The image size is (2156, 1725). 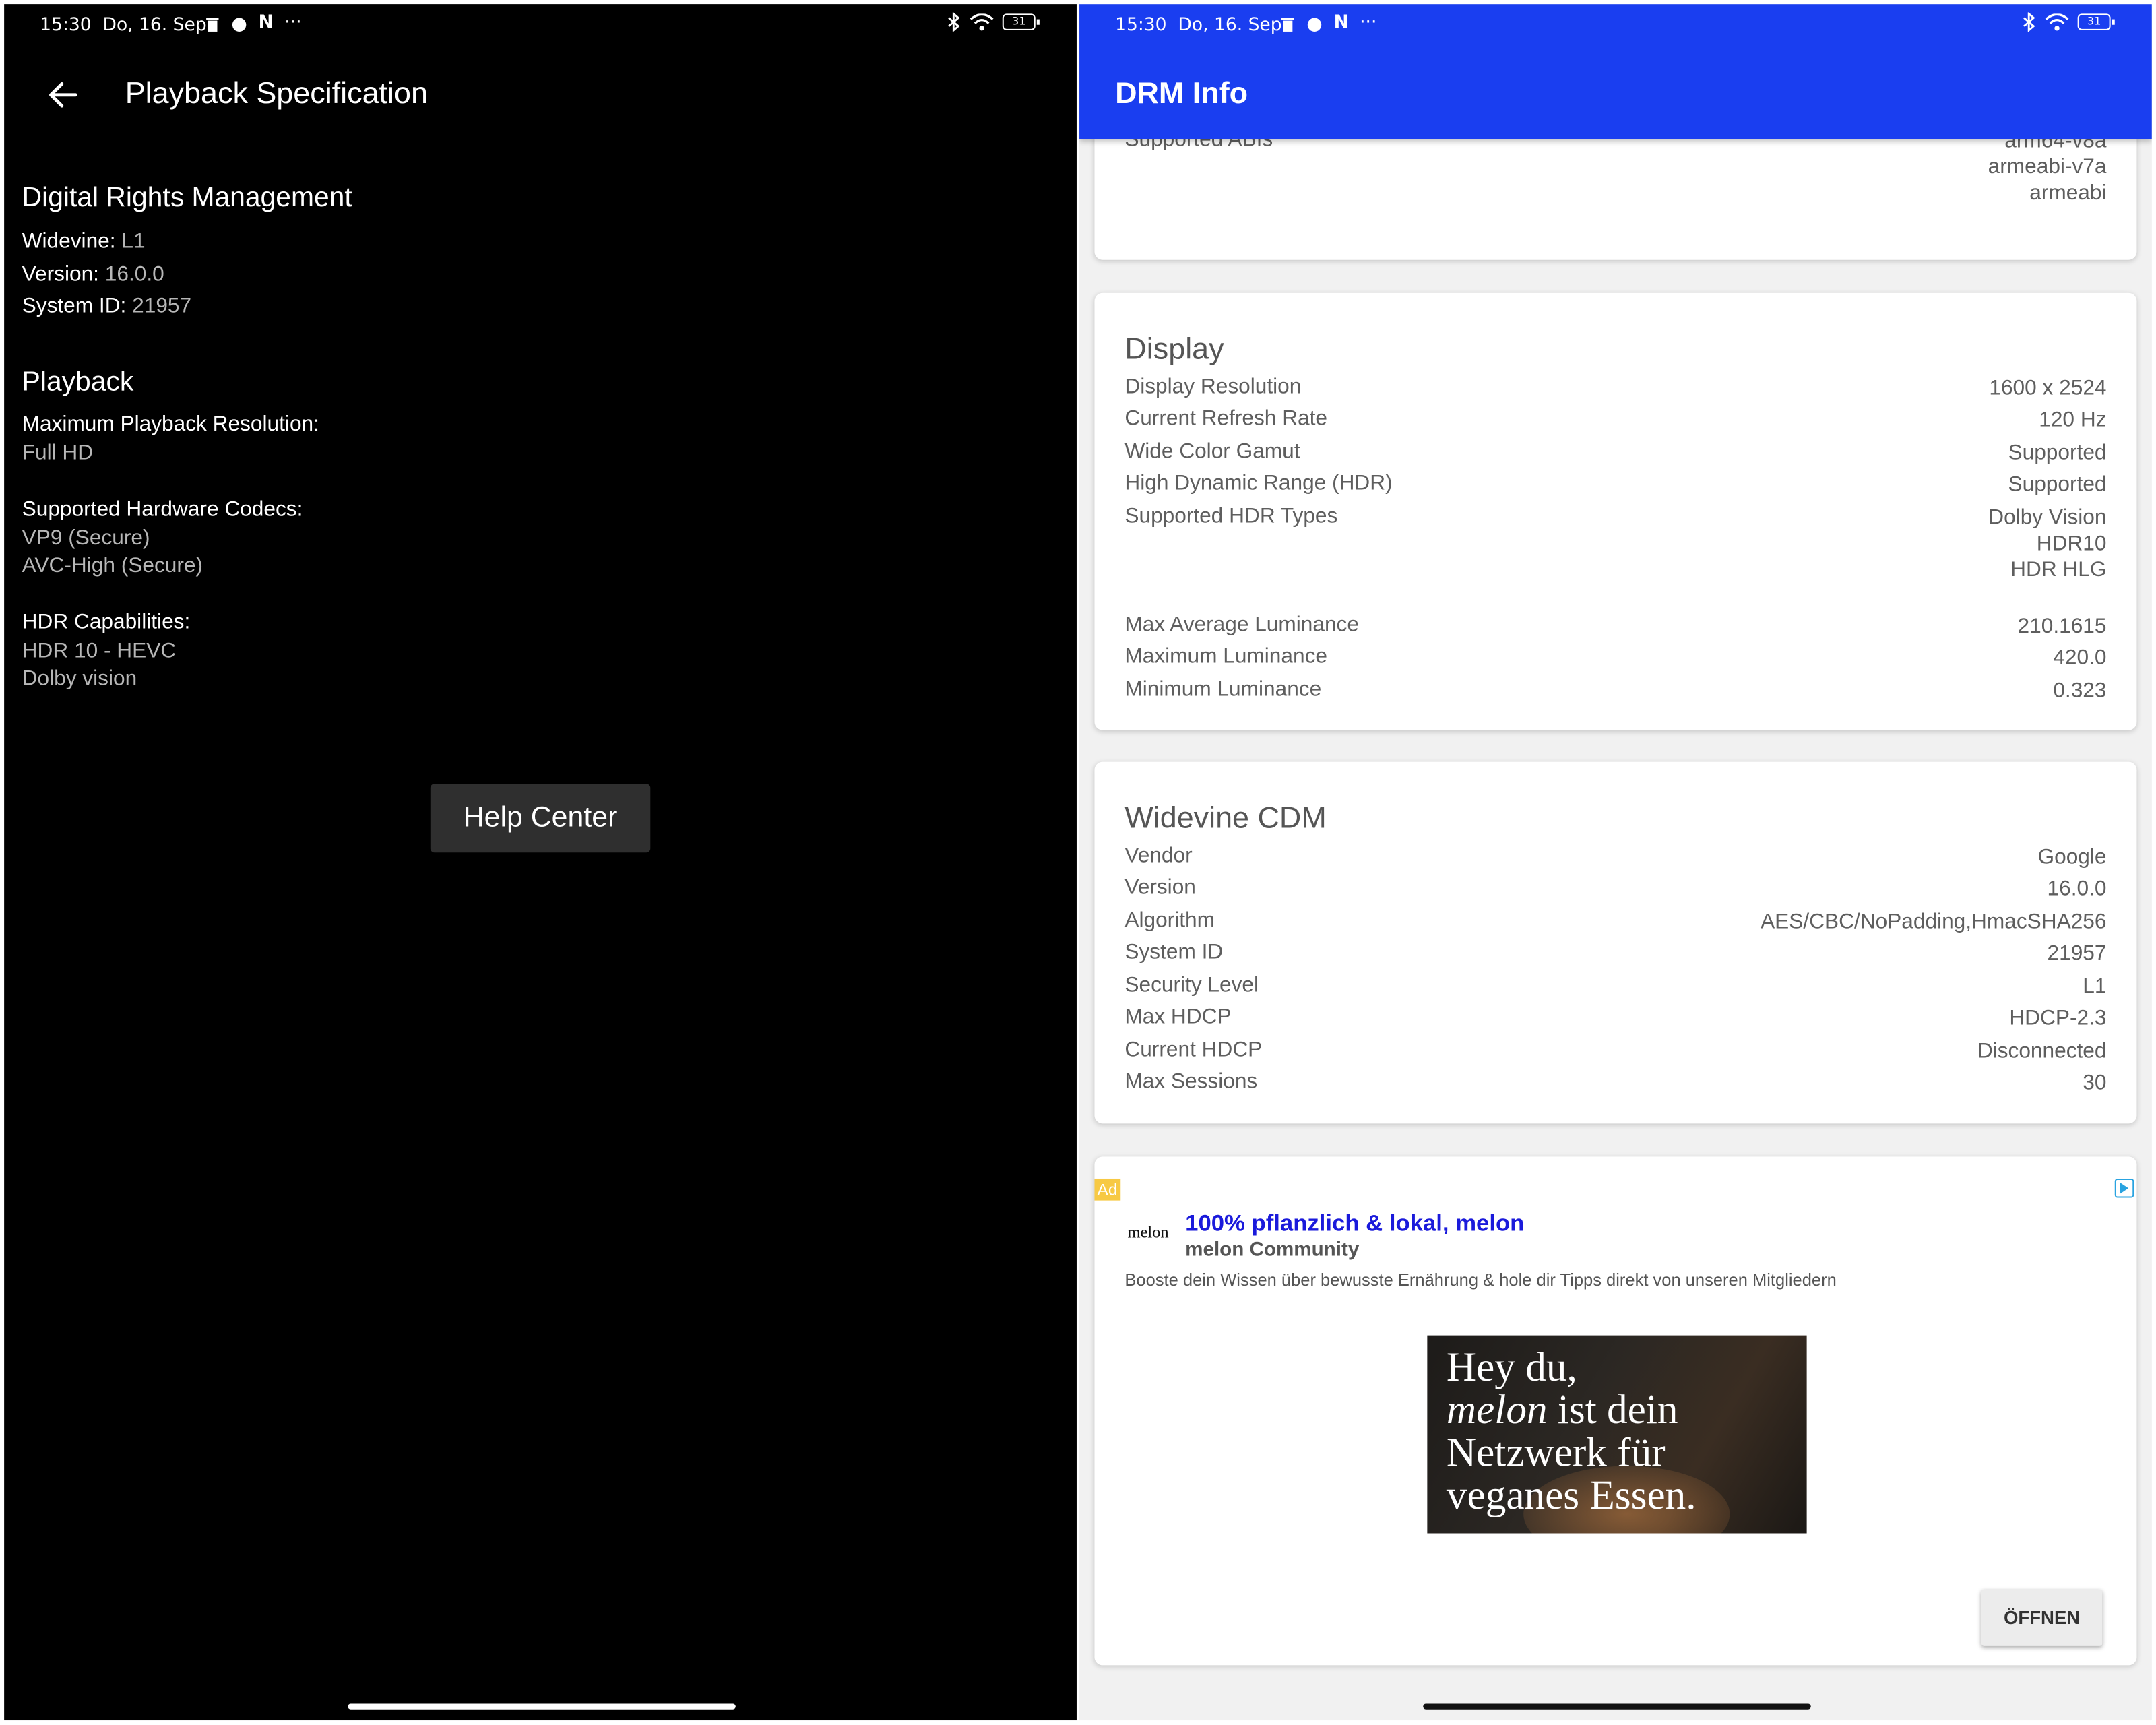 I want to click on row-label: Current HDCP, so click(x=1193, y=1050).